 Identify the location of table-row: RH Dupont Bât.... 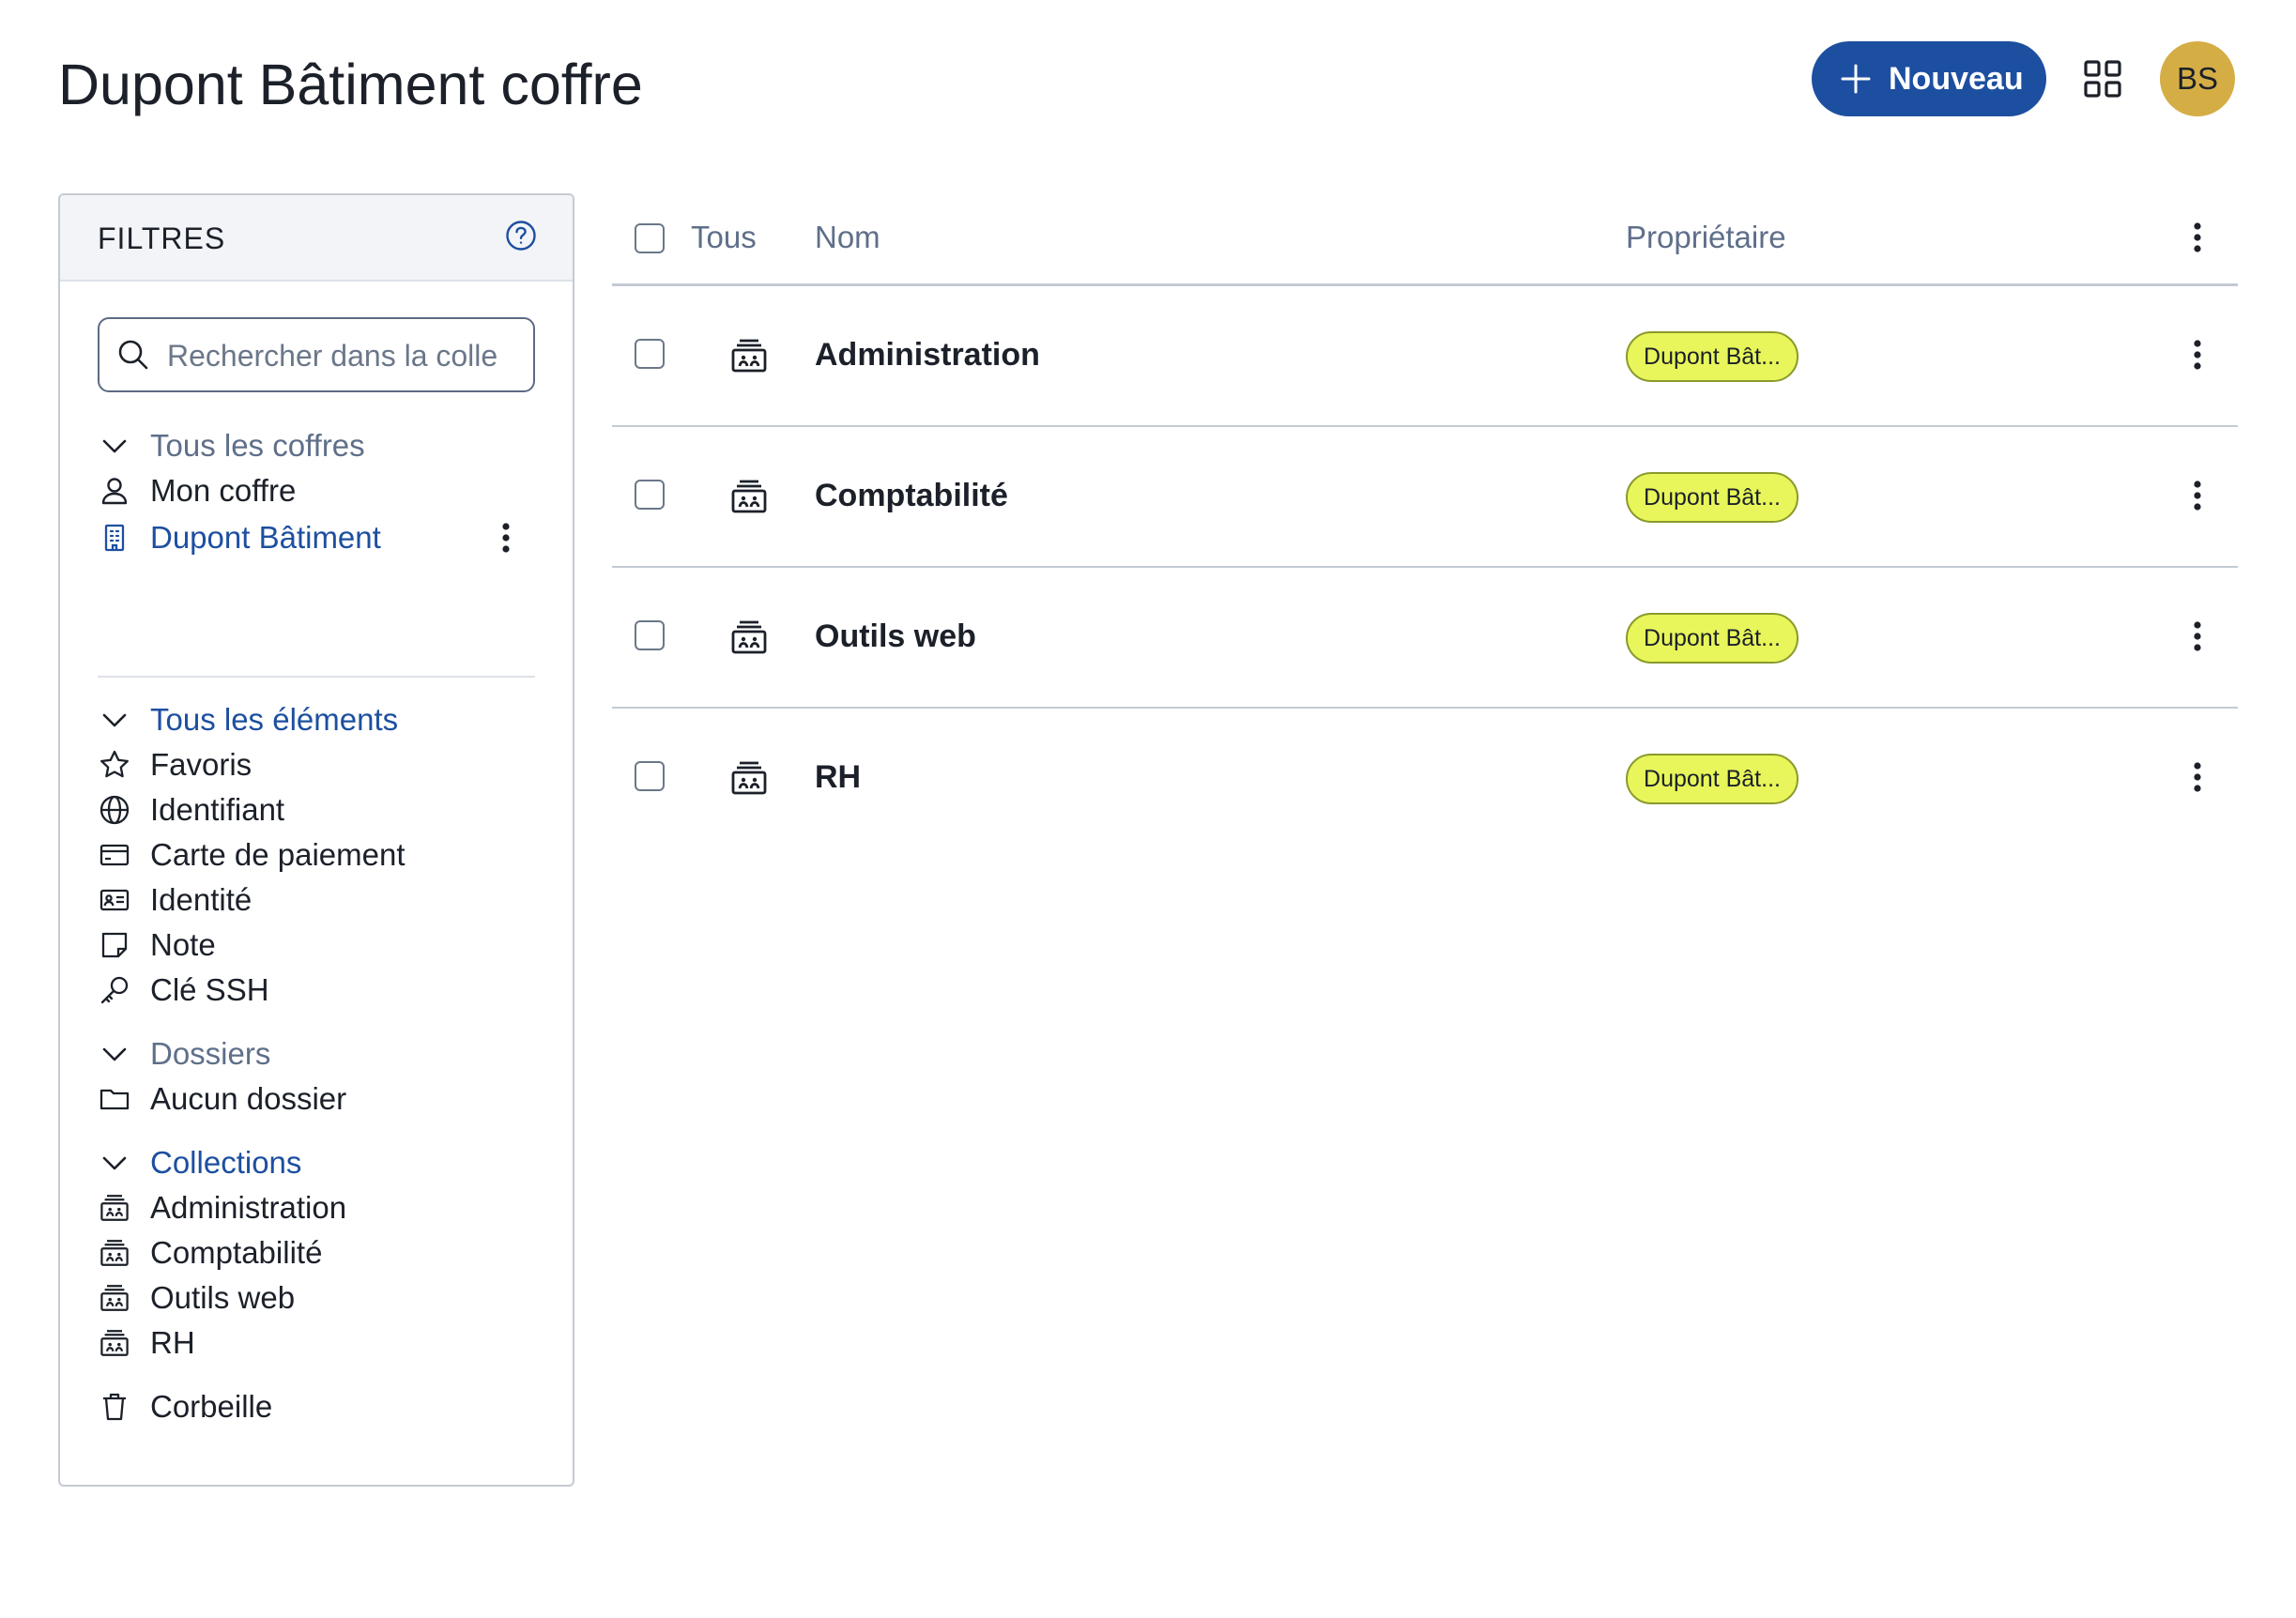
(1425, 777).